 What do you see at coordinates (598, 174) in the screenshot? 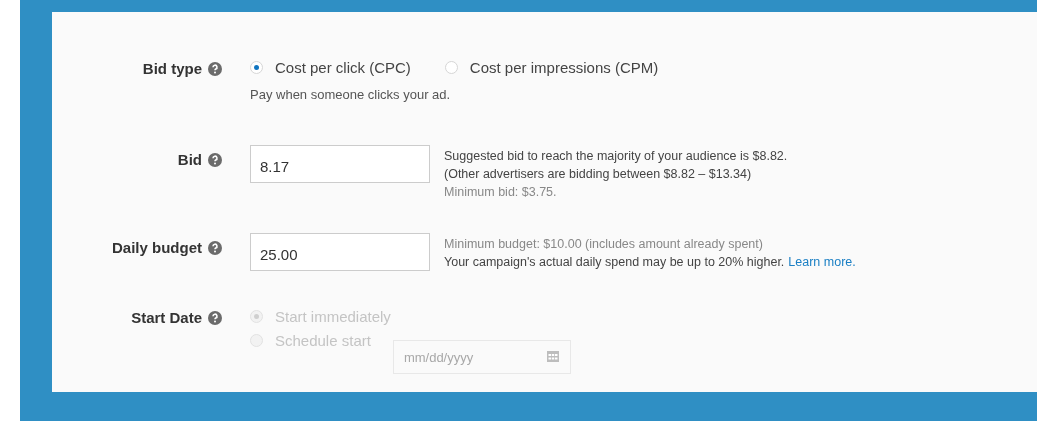
I see `hint-text: (Other advertisers are bidding between $8.82 – $13.34)` at bounding box center [598, 174].